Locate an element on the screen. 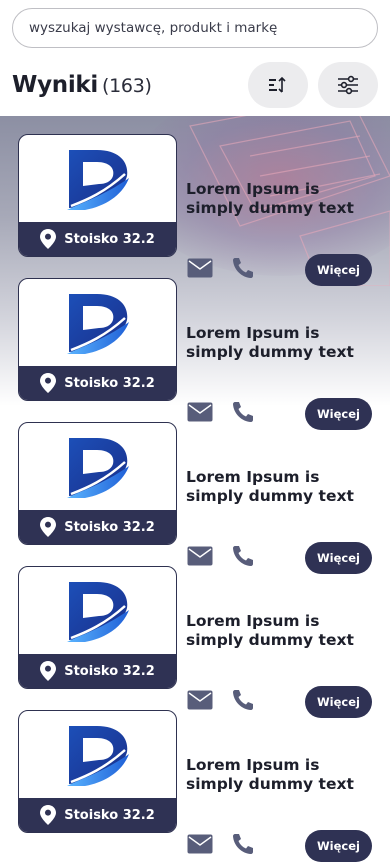 Image resolution: width=390 pixels, height=862 pixels. results-header: Wyniki (163) is located at coordinates (195, 86).